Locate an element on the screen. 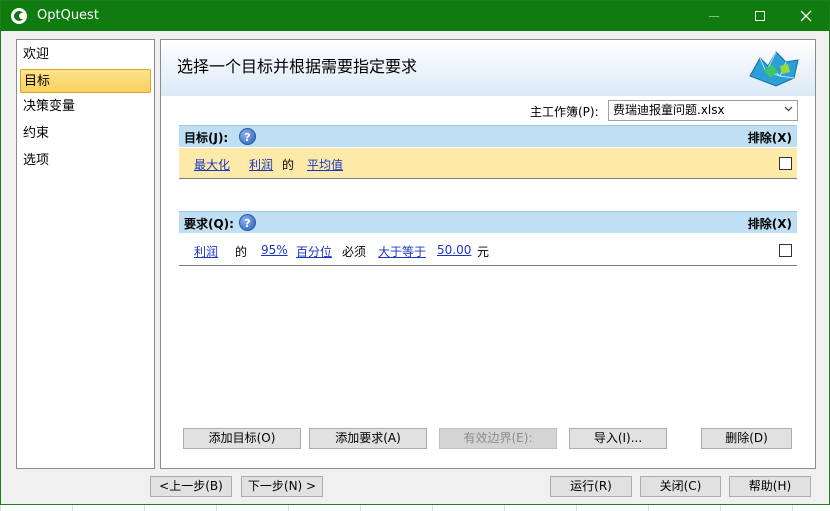  delete-button: 删除(D) is located at coordinates (746, 438).